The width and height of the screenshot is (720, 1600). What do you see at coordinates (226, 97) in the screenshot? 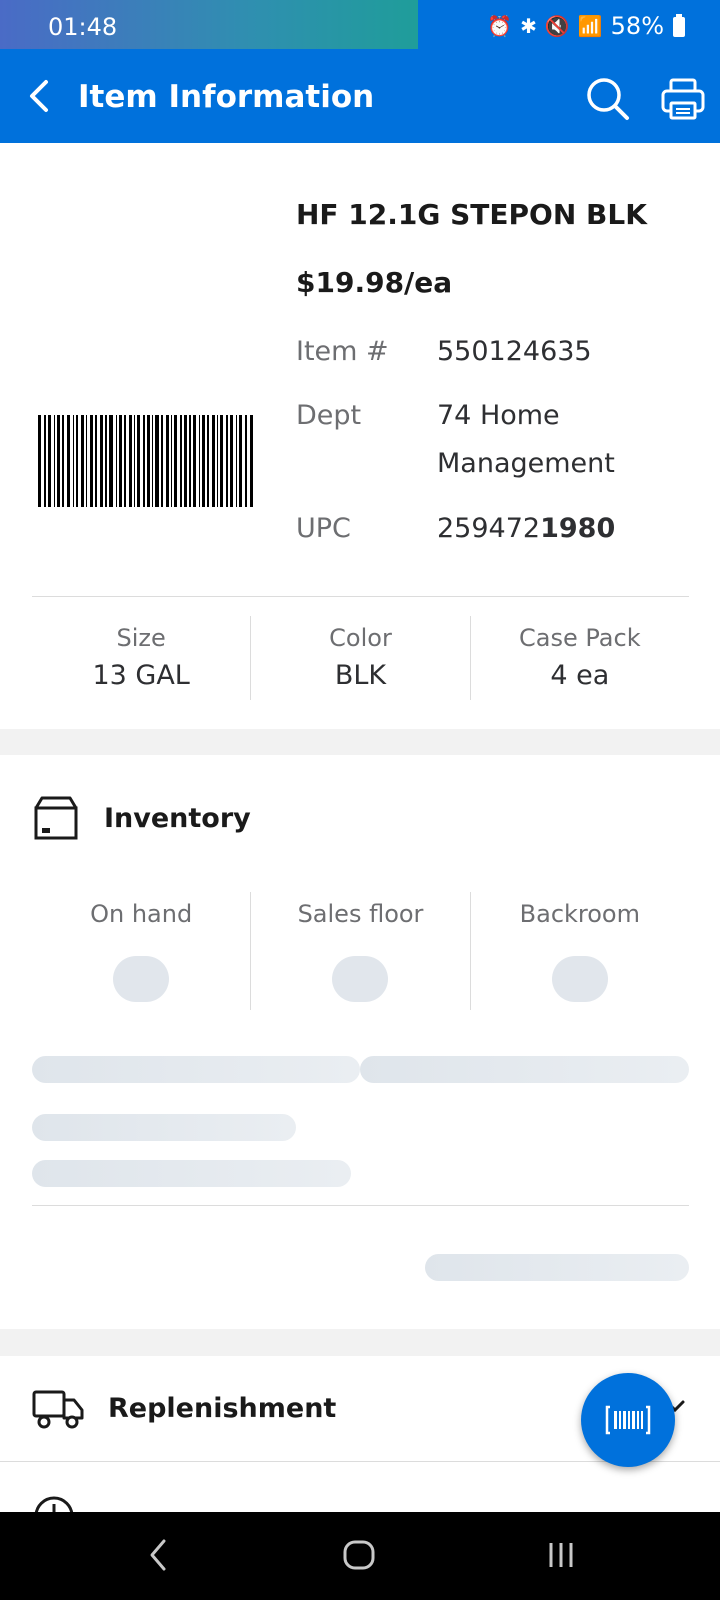
I see `page-title: Item Information` at bounding box center [226, 97].